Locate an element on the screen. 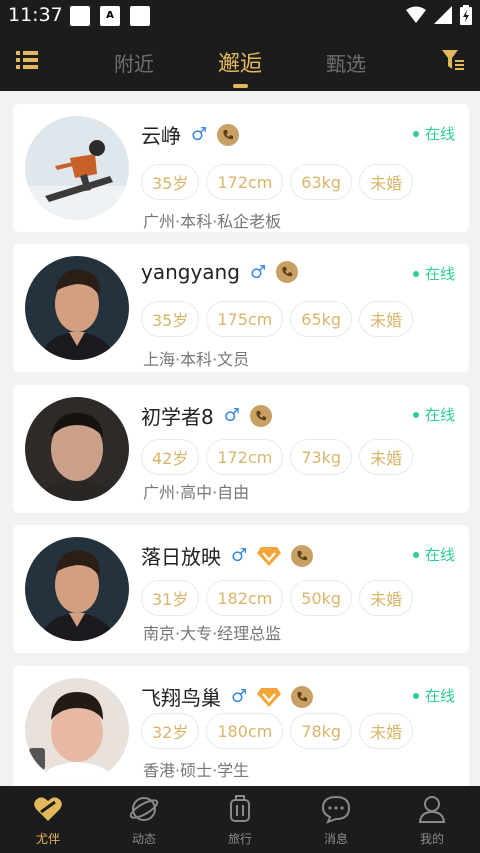  user-name: 云峥 is located at coordinates (161, 136).